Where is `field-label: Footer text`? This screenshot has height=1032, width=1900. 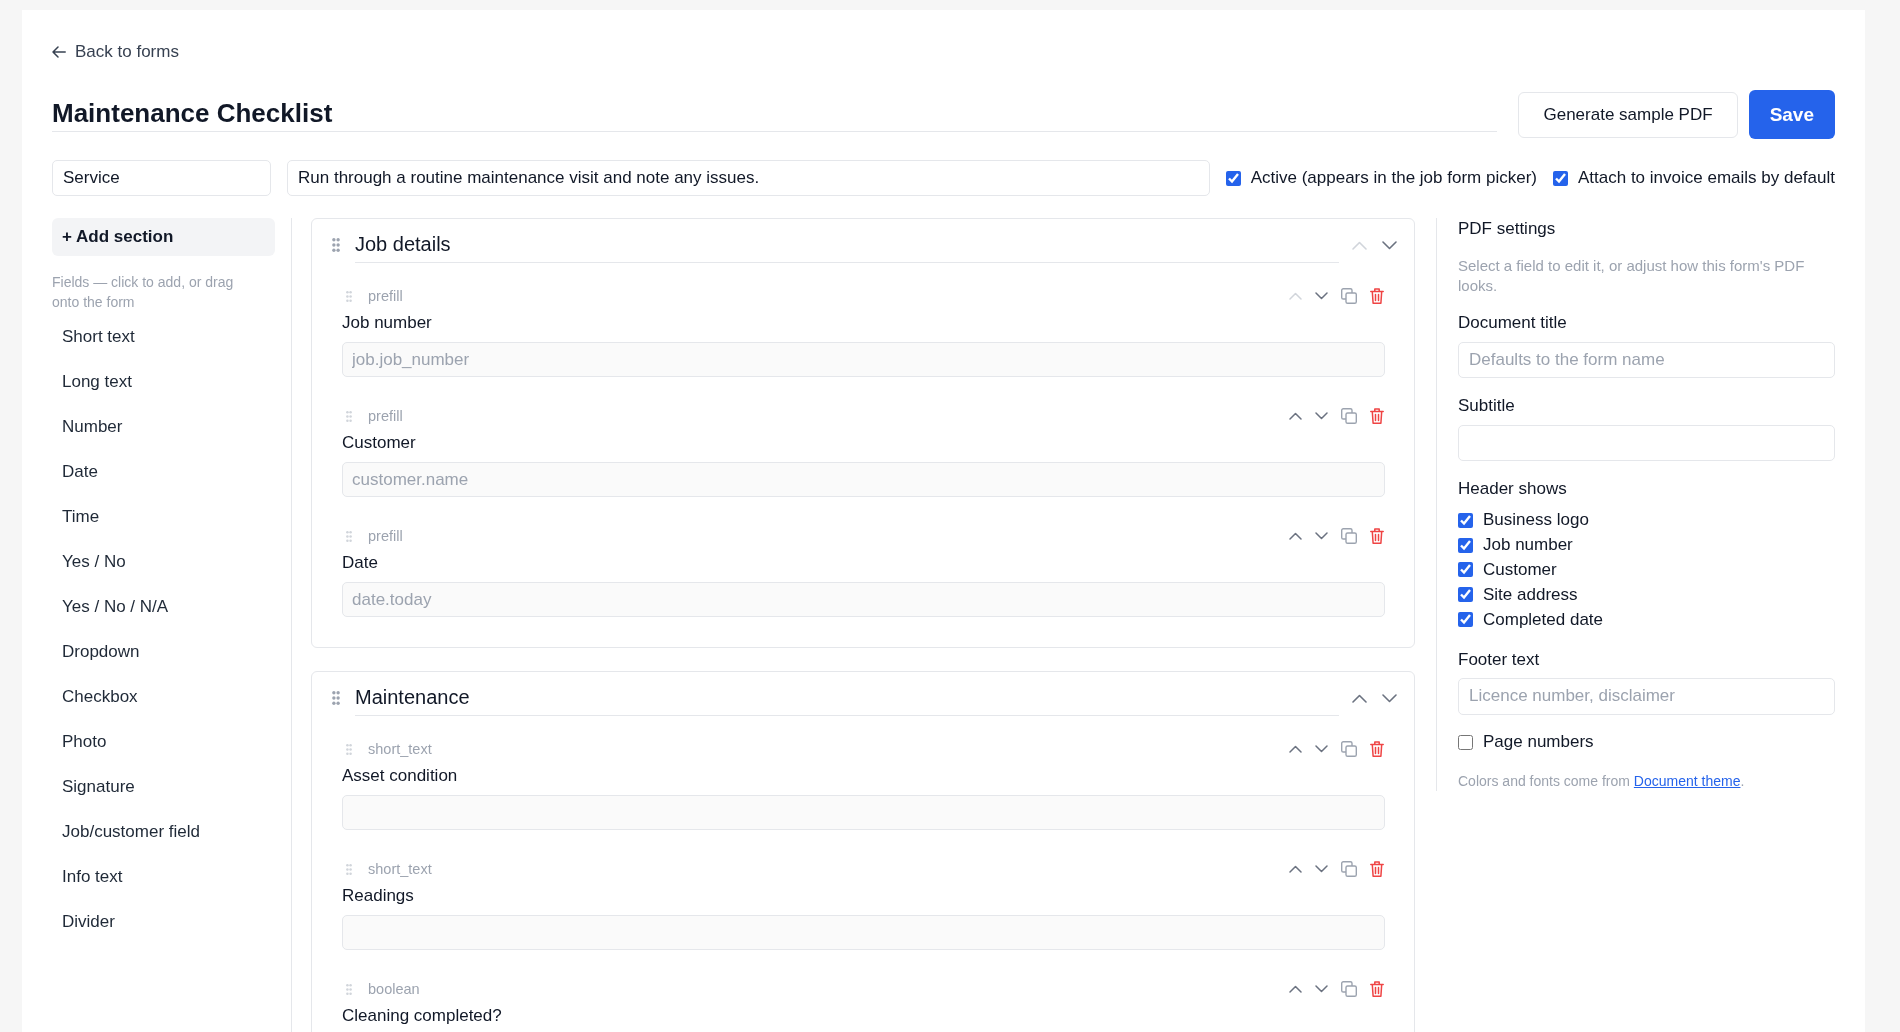 field-label: Footer text is located at coordinates (1499, 660).